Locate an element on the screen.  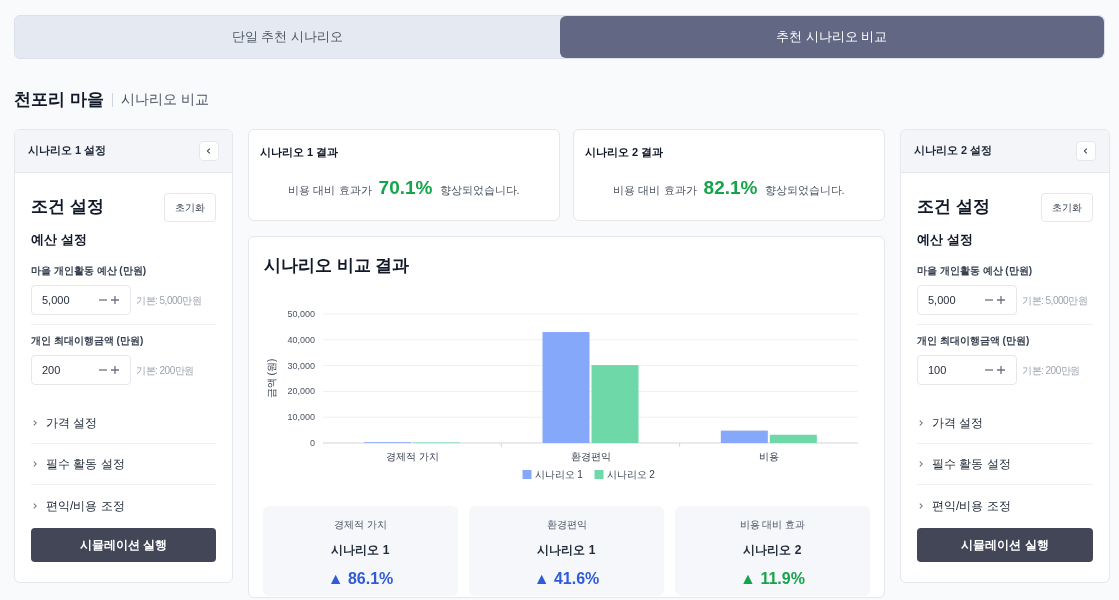
y-tick-label: 10,000 is located at coordinates (301, 417).